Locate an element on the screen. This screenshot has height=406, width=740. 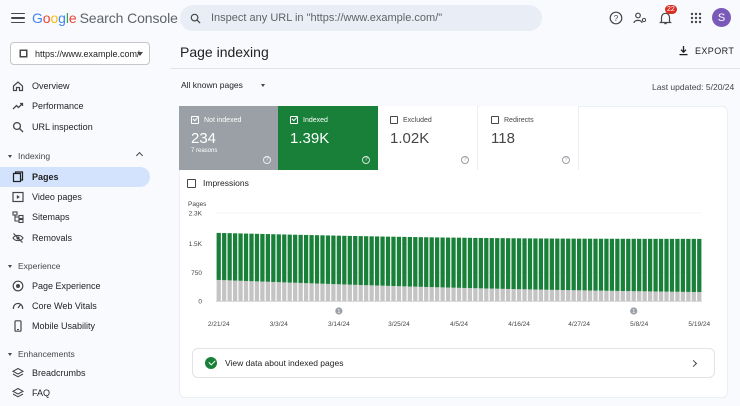
y-tick-label: 750 is located at coordinates (196, 273).